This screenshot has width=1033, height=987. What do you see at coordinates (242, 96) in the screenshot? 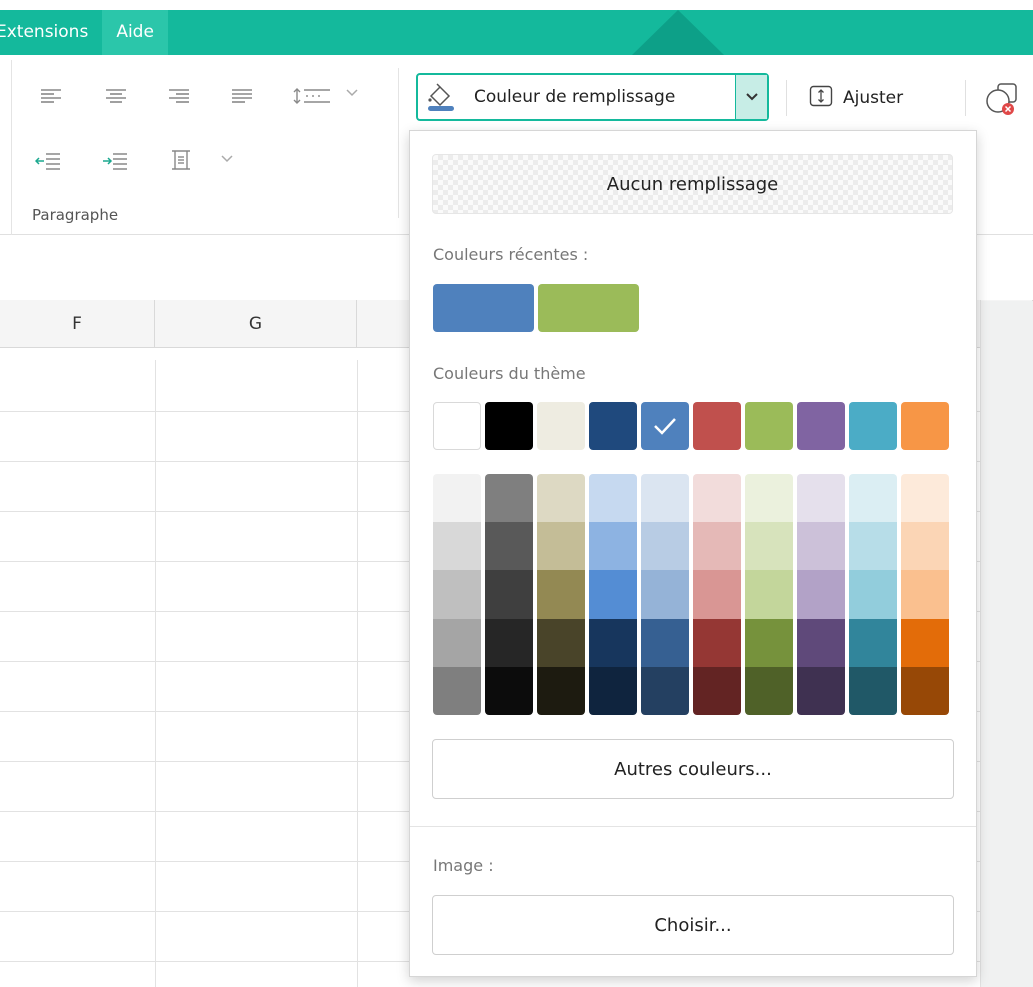
I see `justify-icon` at bounding box center [242, 96].